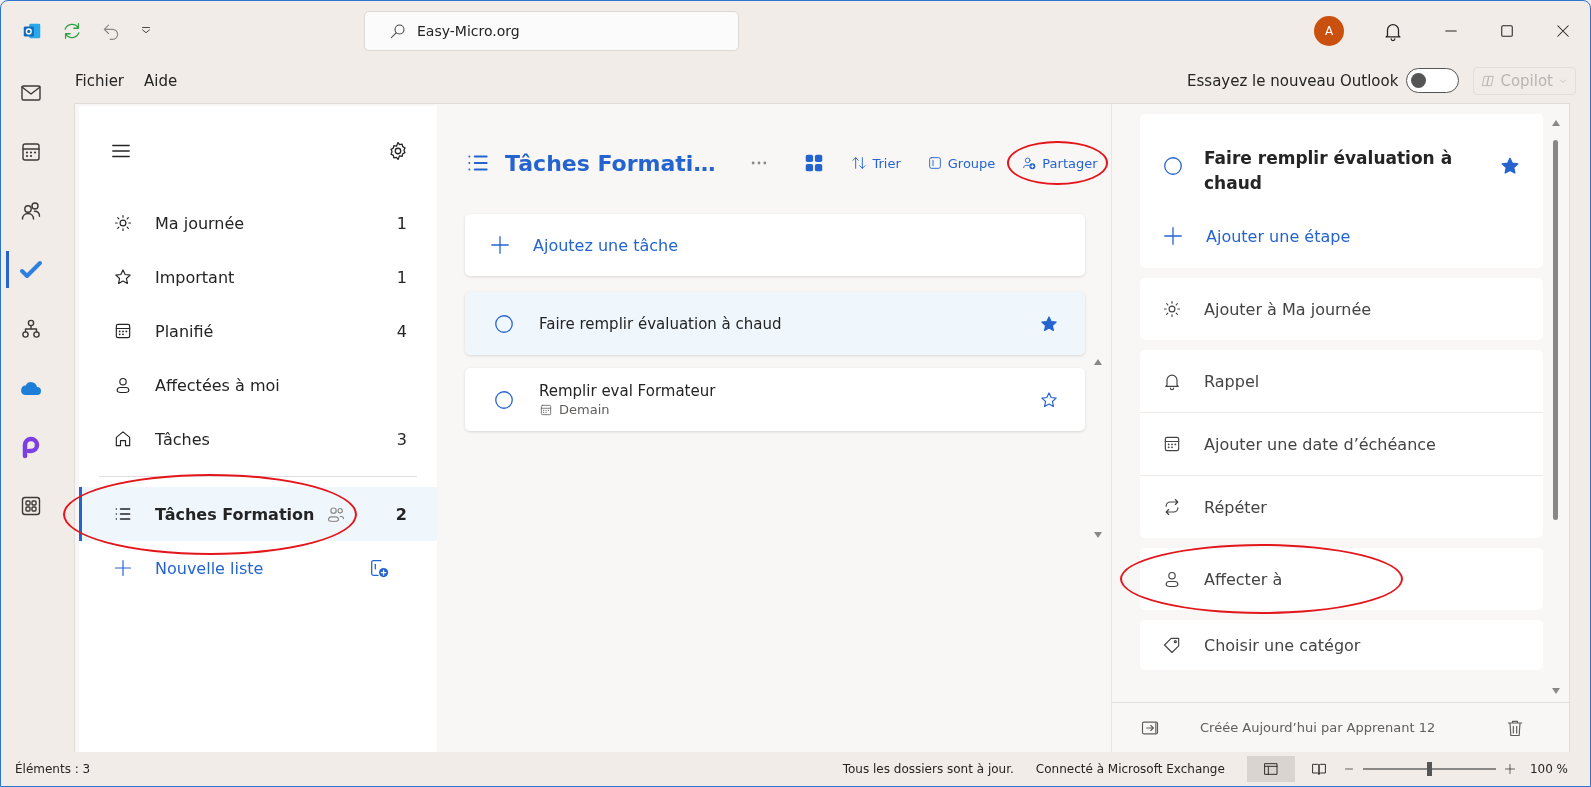 This screenshot has width=1591, height=787. I want to click on toggle-label: Essayez le nouveau Outlook, so click(1293, 80).